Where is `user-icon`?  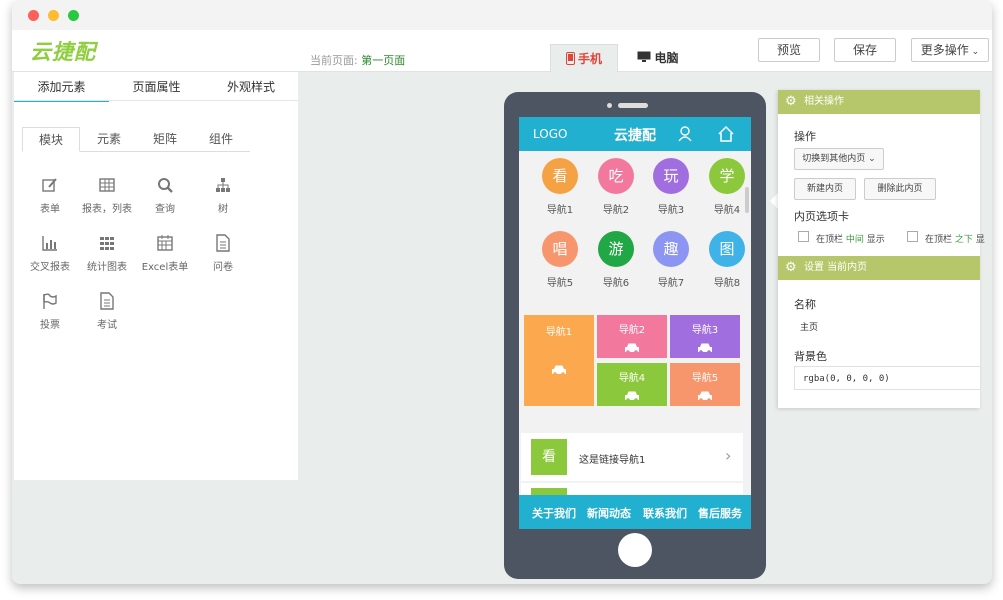 user-icon is located at coordinates (685, 134).